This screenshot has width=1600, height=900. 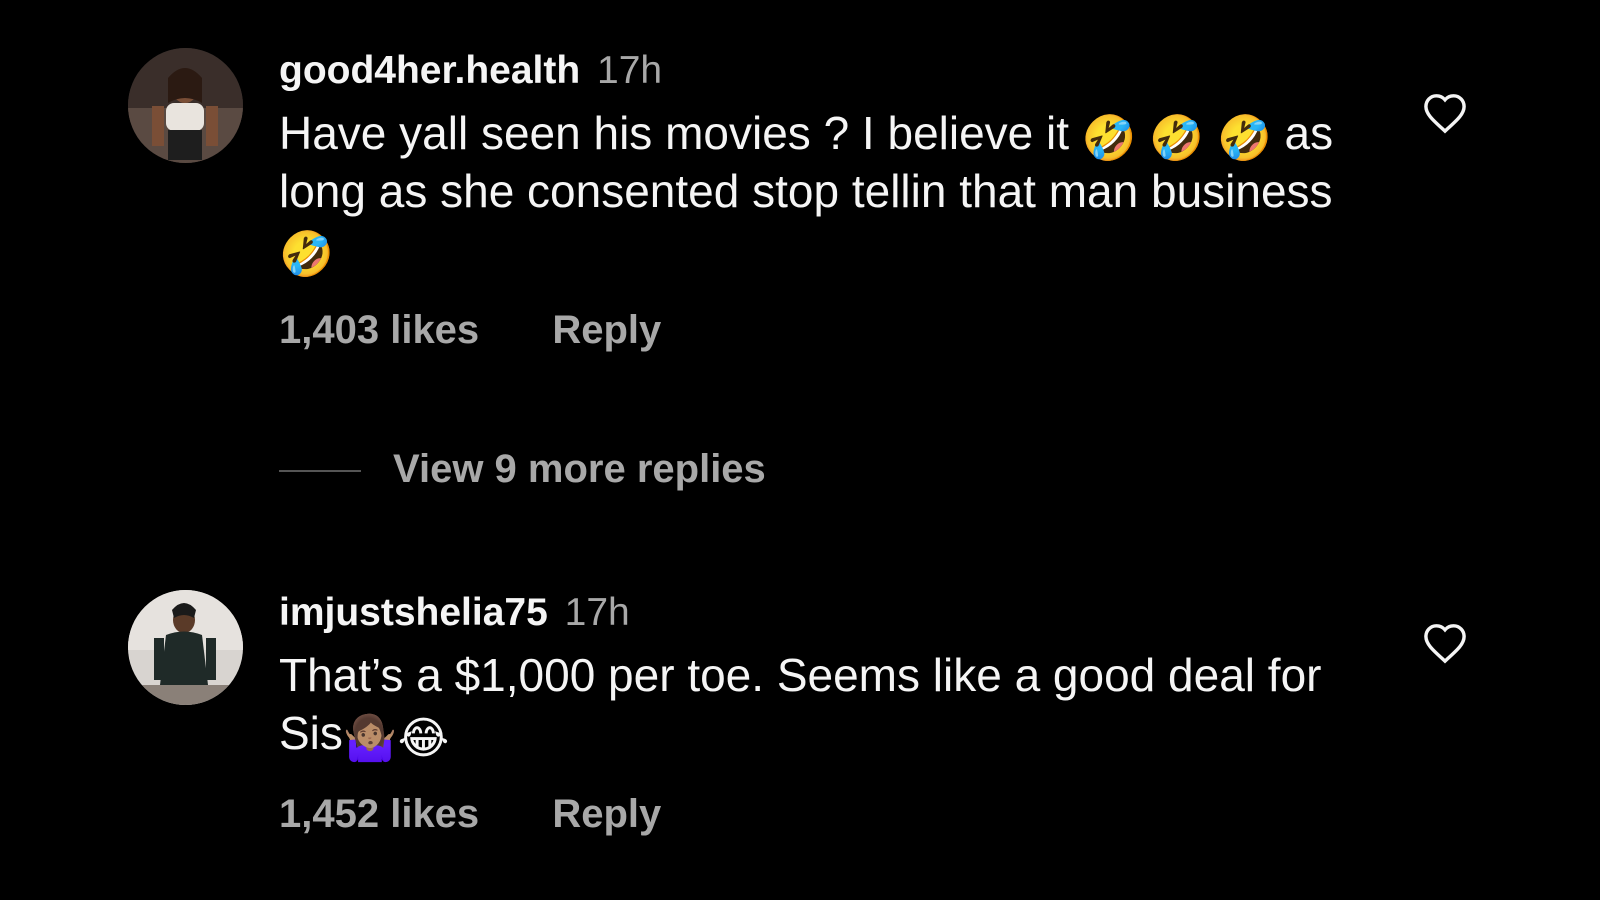 What do you see at coordinates (379, 330) in the screenshot?
I see `likes-count: 1,403 likes` at bounding box center [379, 330].